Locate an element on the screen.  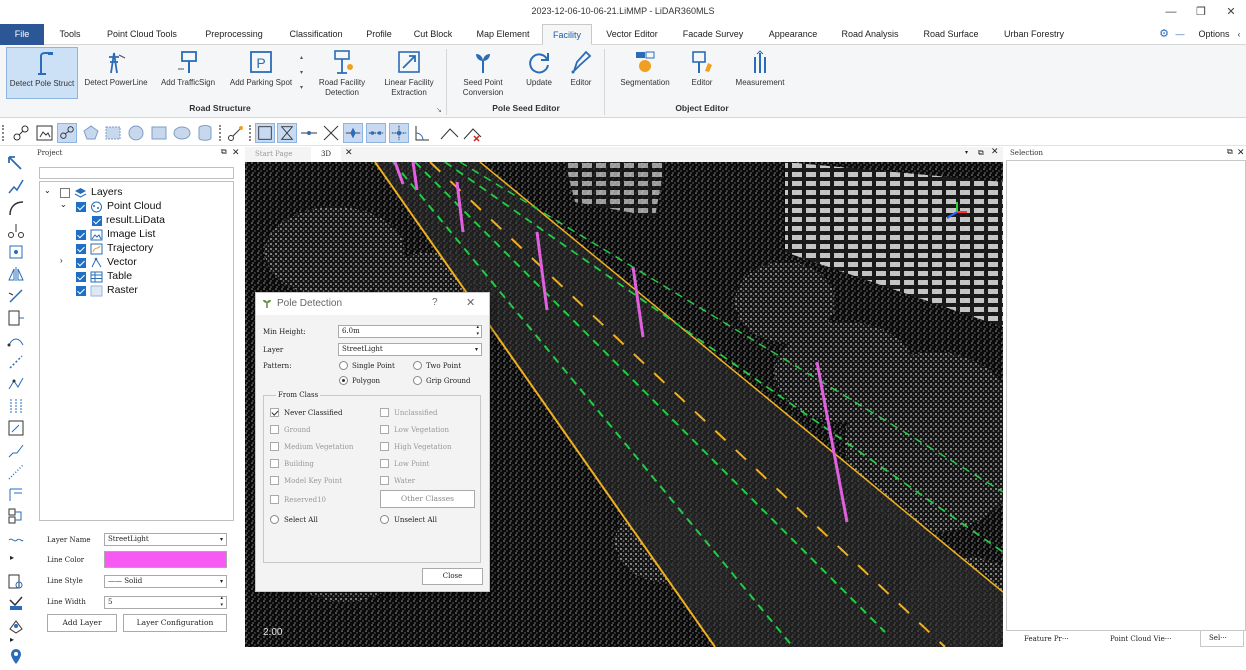
checkbox-medium-vegetation is located at coordinates (274, 446).